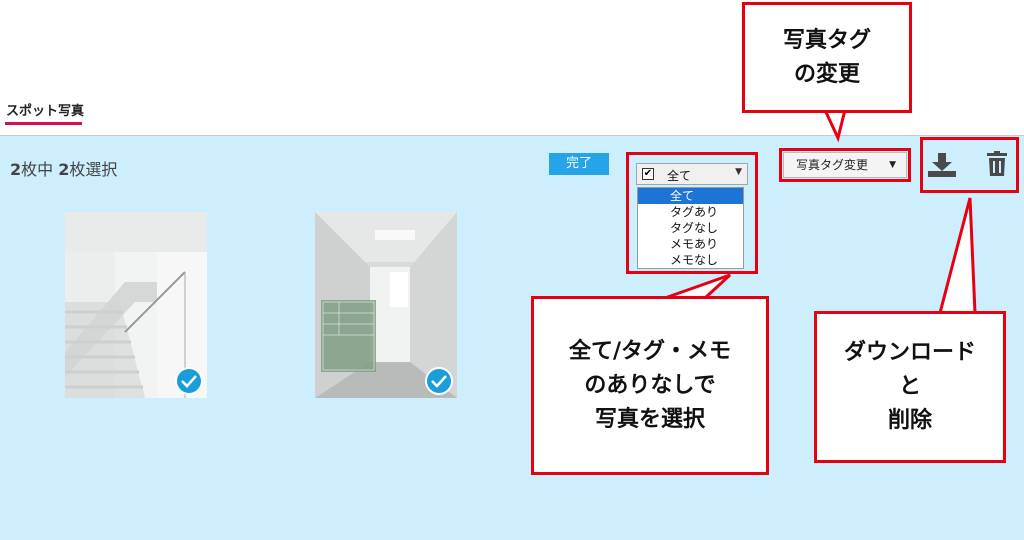  What do you see at coordinates (650, 385) in the screenshot?
I see `filter-callout: 全て/タグ・メモ のありなしで 写真を選択` at bounding box center [650, 385].